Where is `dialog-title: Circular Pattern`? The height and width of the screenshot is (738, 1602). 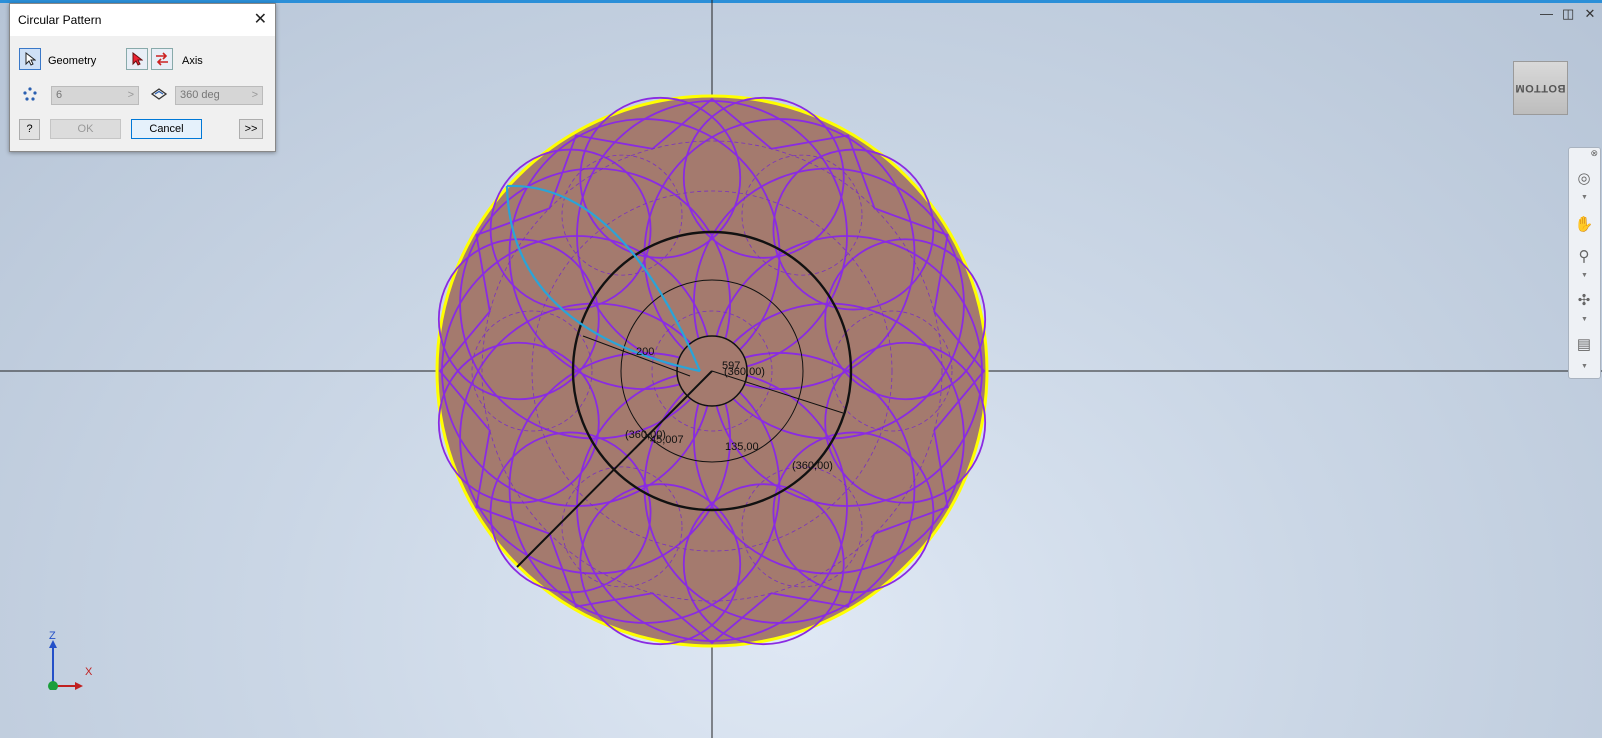 dialog-title: Circular Pattern is located at coordinates (60, 20).